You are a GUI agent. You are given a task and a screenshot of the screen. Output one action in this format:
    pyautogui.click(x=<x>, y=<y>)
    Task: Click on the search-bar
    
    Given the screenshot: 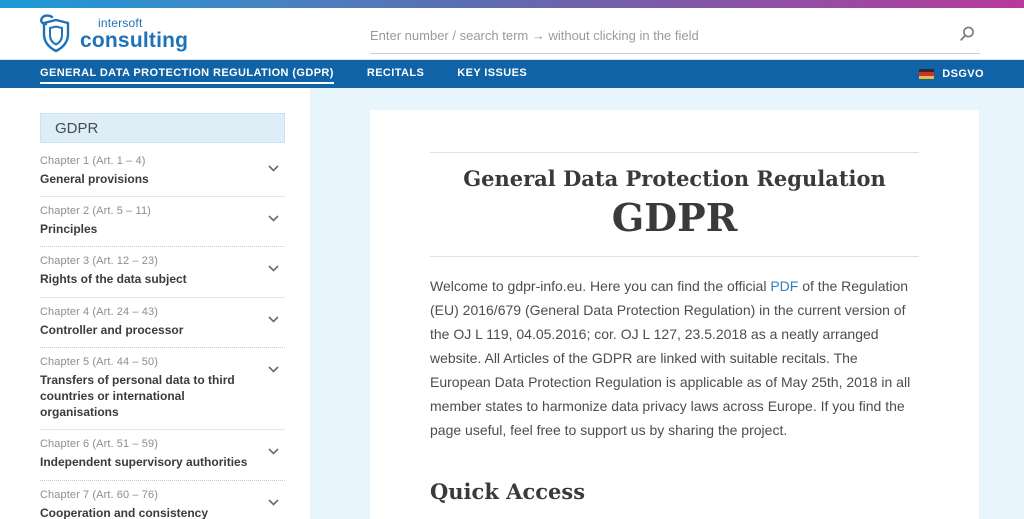 What is the action you would take?
    pyautogui.click(x=675, y=36)
    